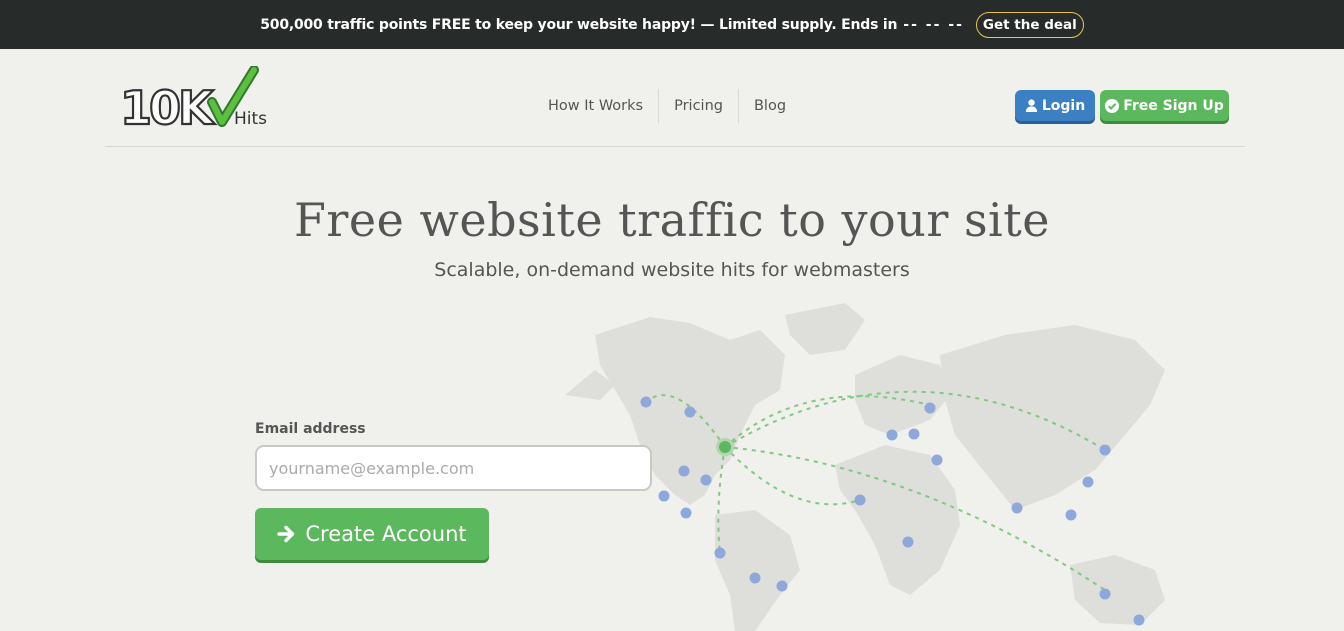 This screenshot has width=1344, height=631. What do you see at coordinates (1112, 105) in the screenshot?
I see `check-circle-icon` at bounding box center [1112, 105].